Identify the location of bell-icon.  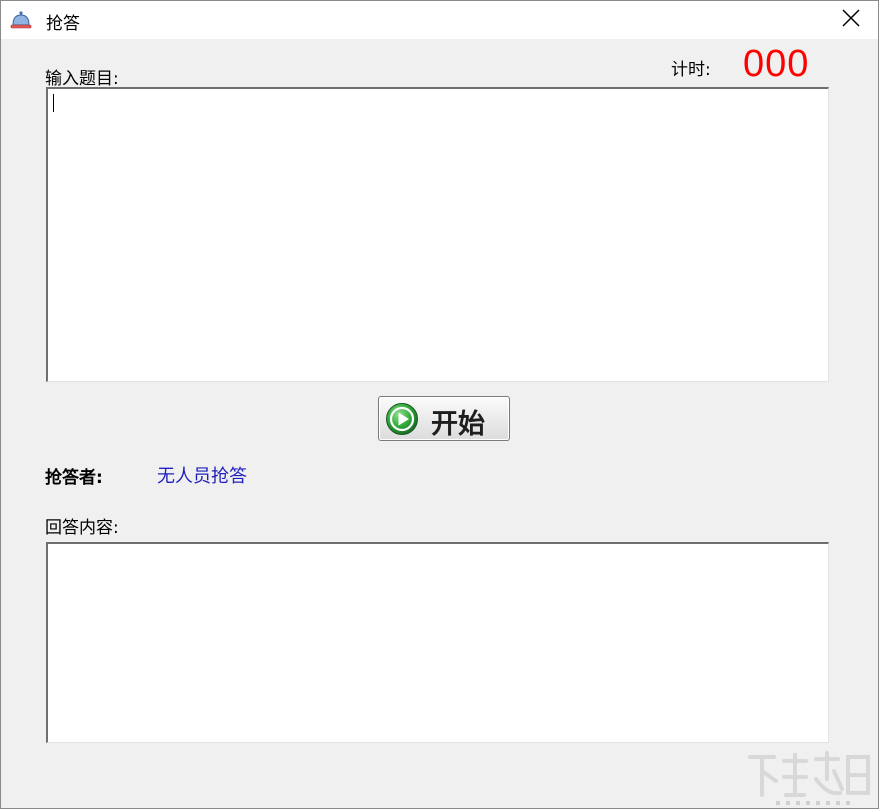
(21, 20).